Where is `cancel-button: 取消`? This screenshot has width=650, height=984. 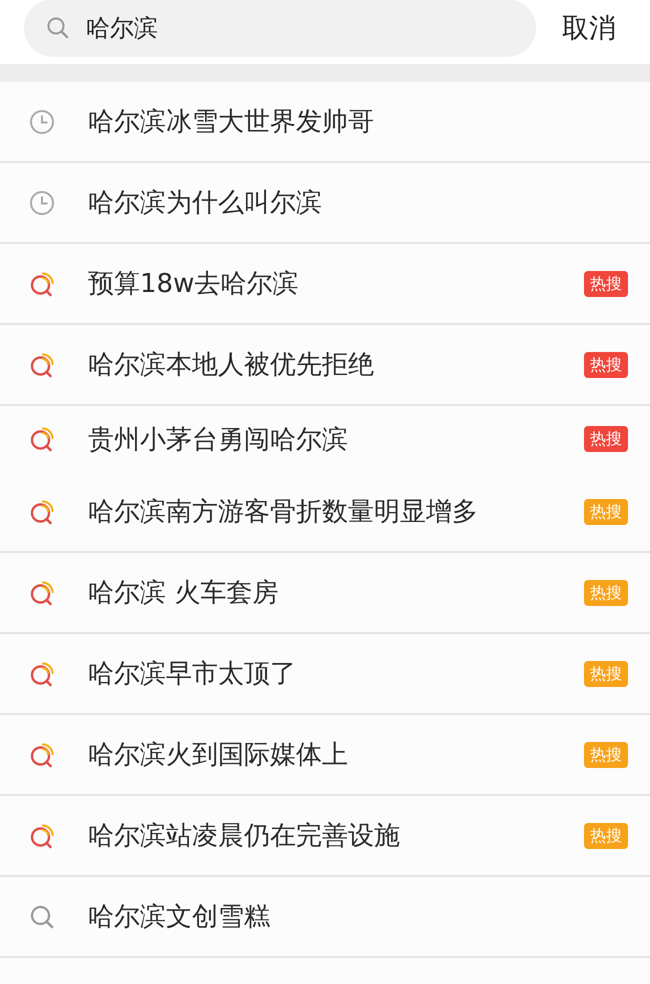 cancel-button: 取消 is located at coordinates (589, 28).